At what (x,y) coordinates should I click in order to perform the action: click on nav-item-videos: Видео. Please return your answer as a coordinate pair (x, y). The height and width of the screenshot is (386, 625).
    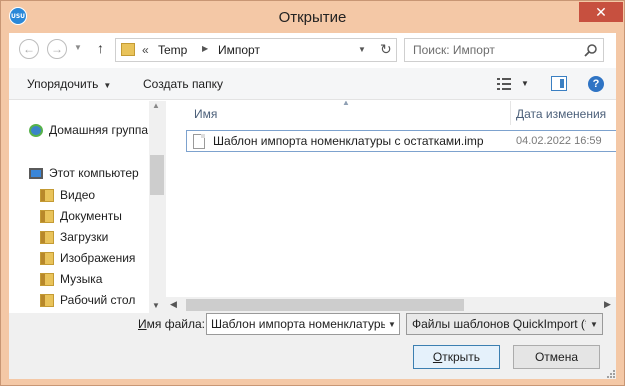
    Looking at the image, I should click on (67, 195).